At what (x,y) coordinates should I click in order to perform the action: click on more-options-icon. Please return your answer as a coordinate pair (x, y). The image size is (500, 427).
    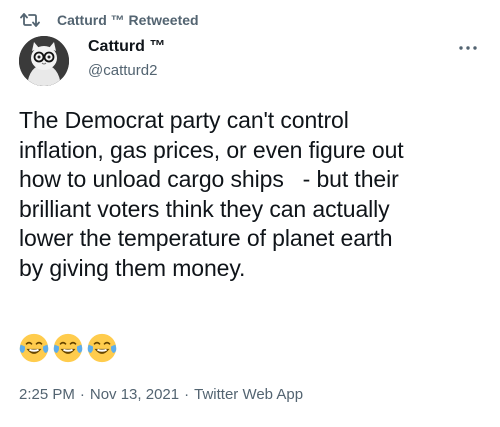
    Looking at the image, I should click on (468, 48).